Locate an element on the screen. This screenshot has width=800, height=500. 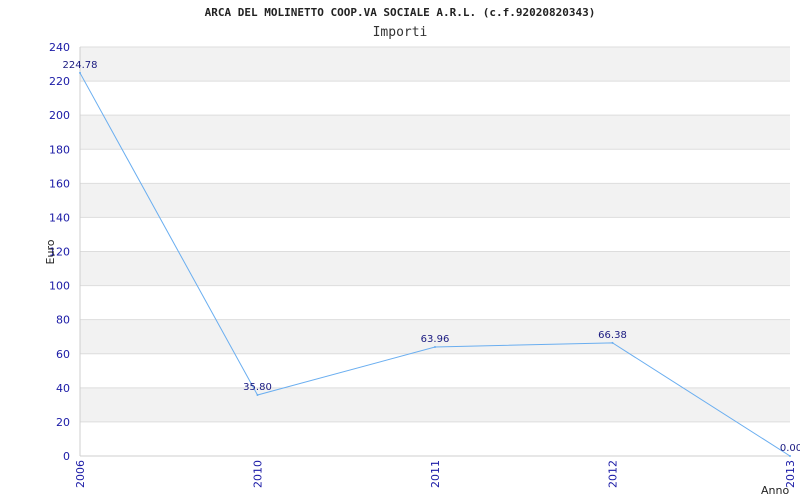
y-tick-label: 100 is located at coordinates (59, 286).